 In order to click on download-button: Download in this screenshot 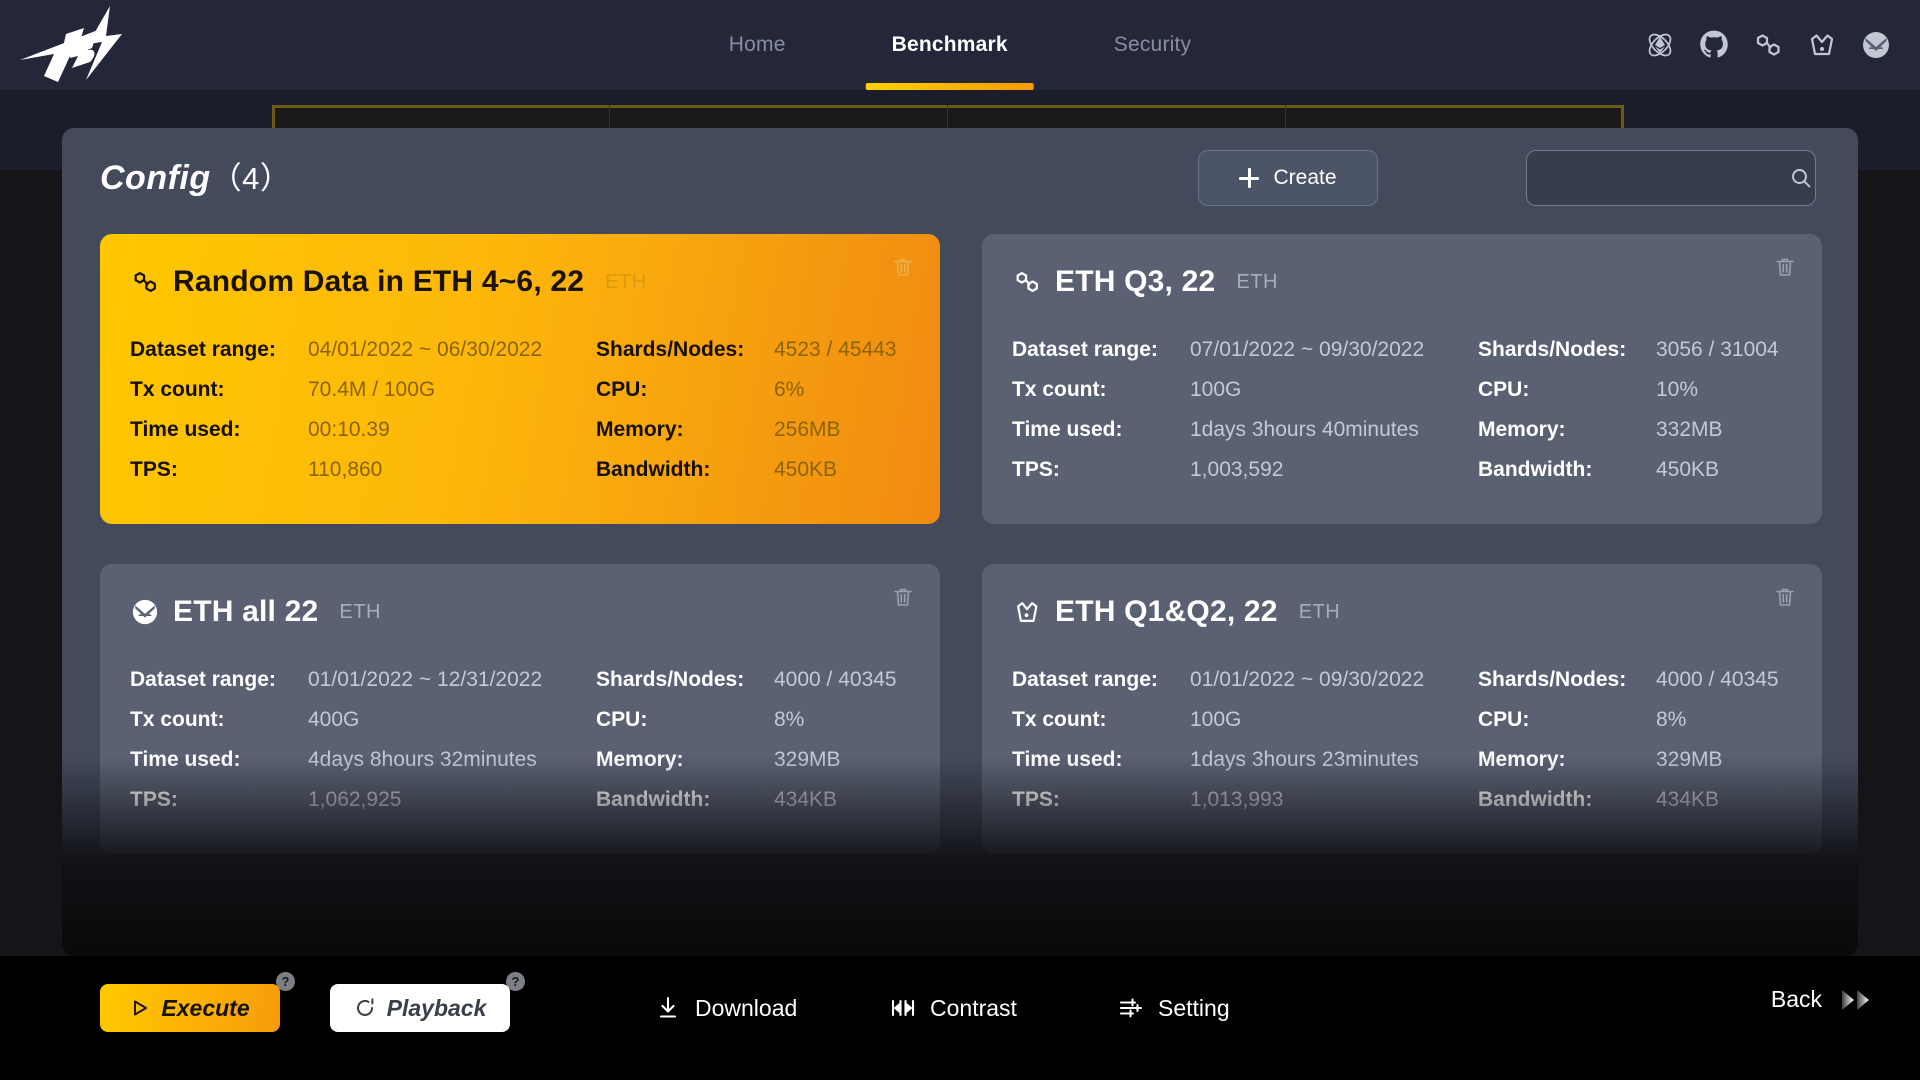, I will do `click(726, 1008)`.